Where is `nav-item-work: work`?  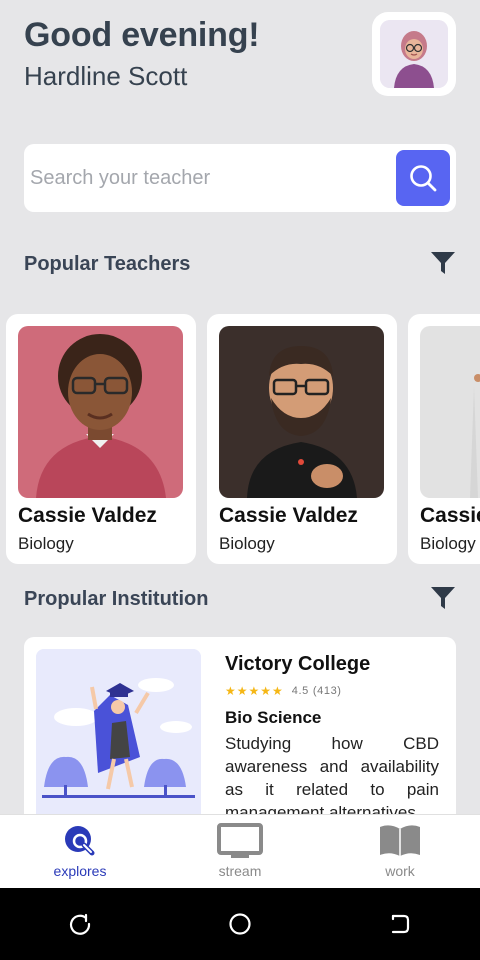
nav-item-work: work is located at coordinates (400, 851).